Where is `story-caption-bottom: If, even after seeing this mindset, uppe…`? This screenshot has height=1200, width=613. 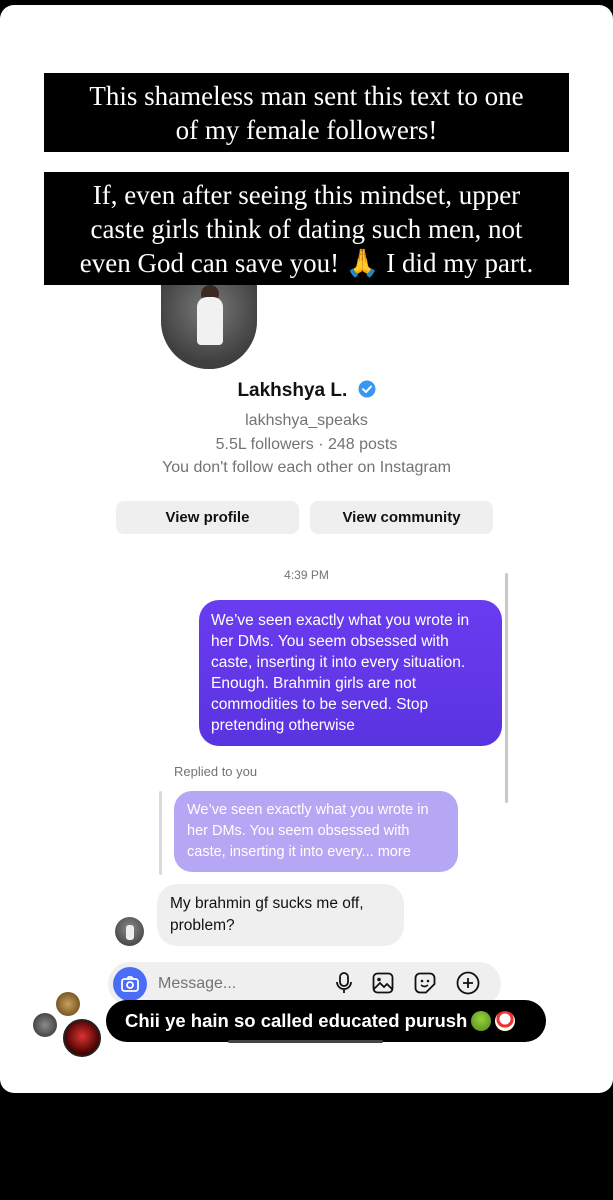
story-caption-bottom: If, even after seeing this mindset, uppe… is located at coordinates (306, 228).